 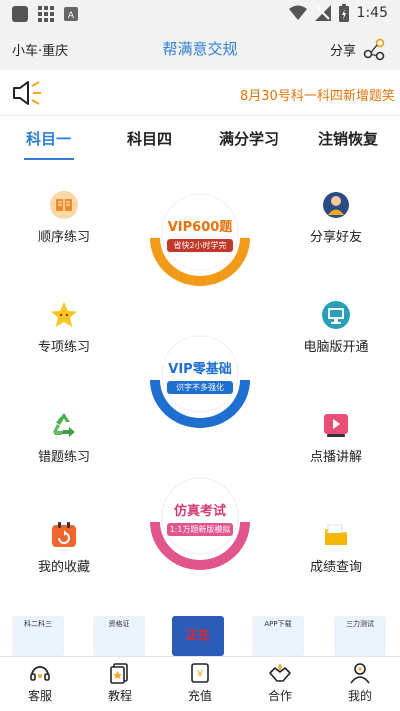 What do you see at coordinates (49, 159) in the screenshot?
I see `active-tab-indicator` at bounding box center [49, 159].